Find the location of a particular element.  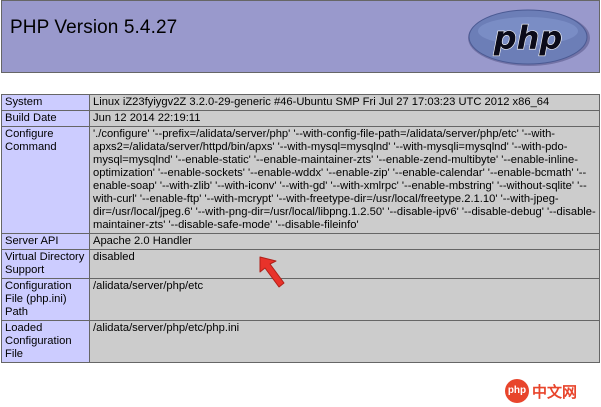

php-logo-icon: php is located at coordinates (529, 37).